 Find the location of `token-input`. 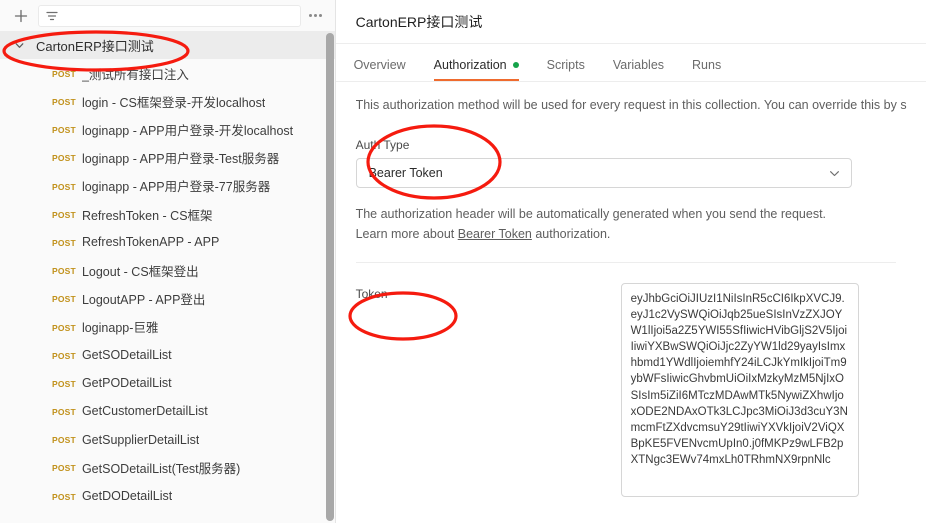

token-input is located at coordinates (739, 390).